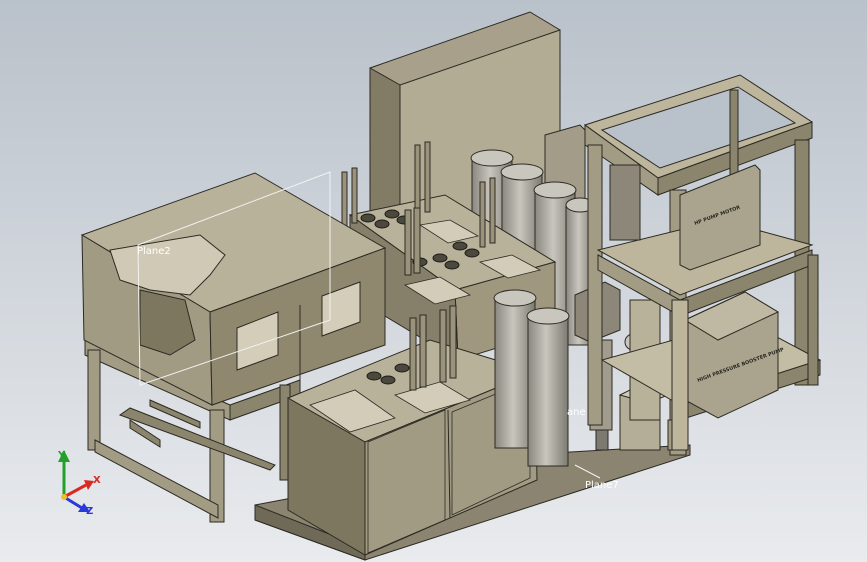  What do you see at coordinates (89, 511) in the screenshot?
I see `triad-z-label: Z` at bounding box center [89, 511].